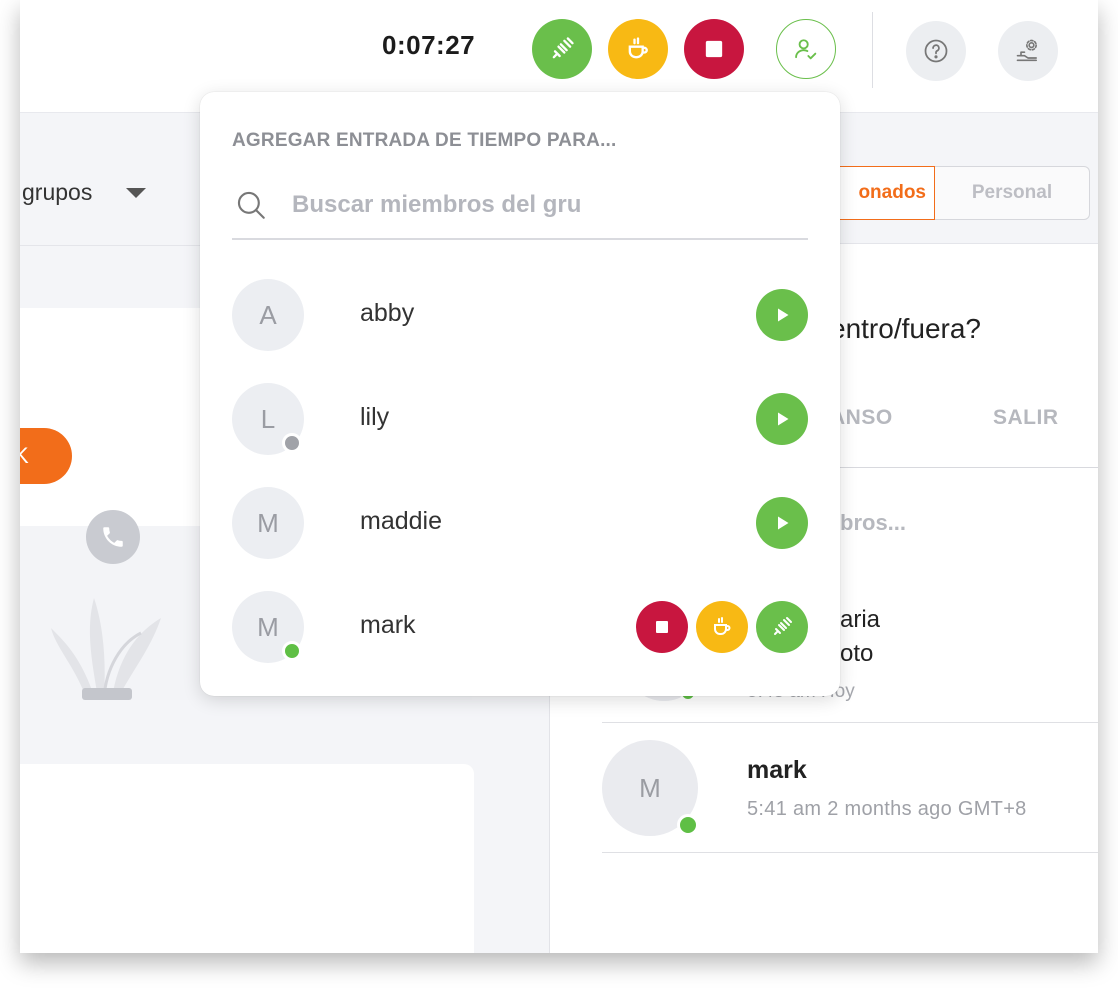 The image size is (1118, 994). Describe the element at coordinates (401, 521) in the screenshot. I see `member-name: maddie` at that location.